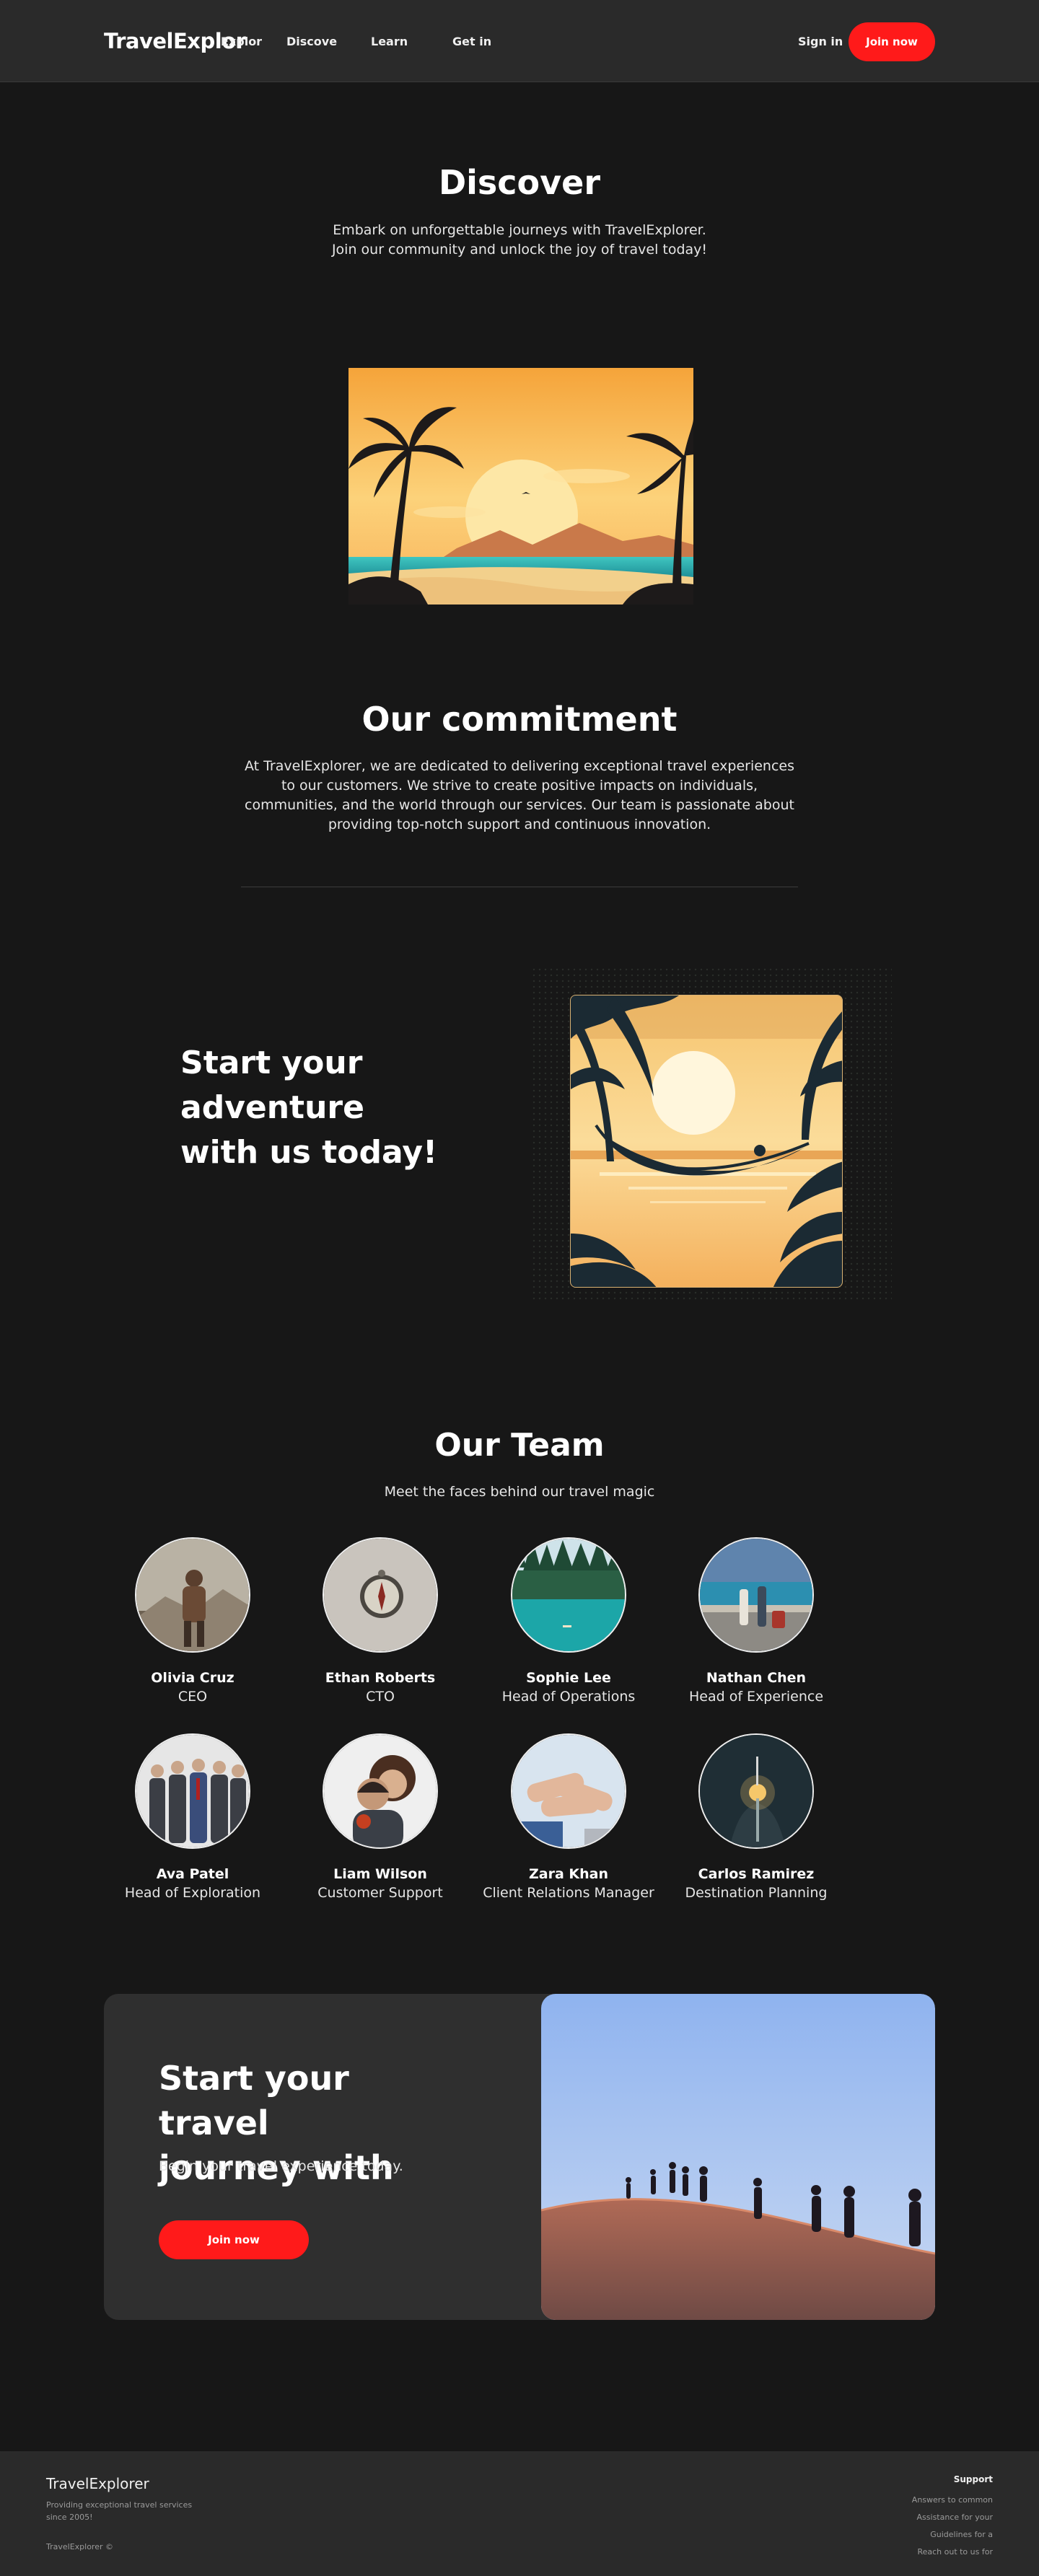 The height and width of the screenshot is (2576, 1039). Describe the element at coordinates (192, 1874) in the screenshot. I see `member-name: Ava Patel` at that location.